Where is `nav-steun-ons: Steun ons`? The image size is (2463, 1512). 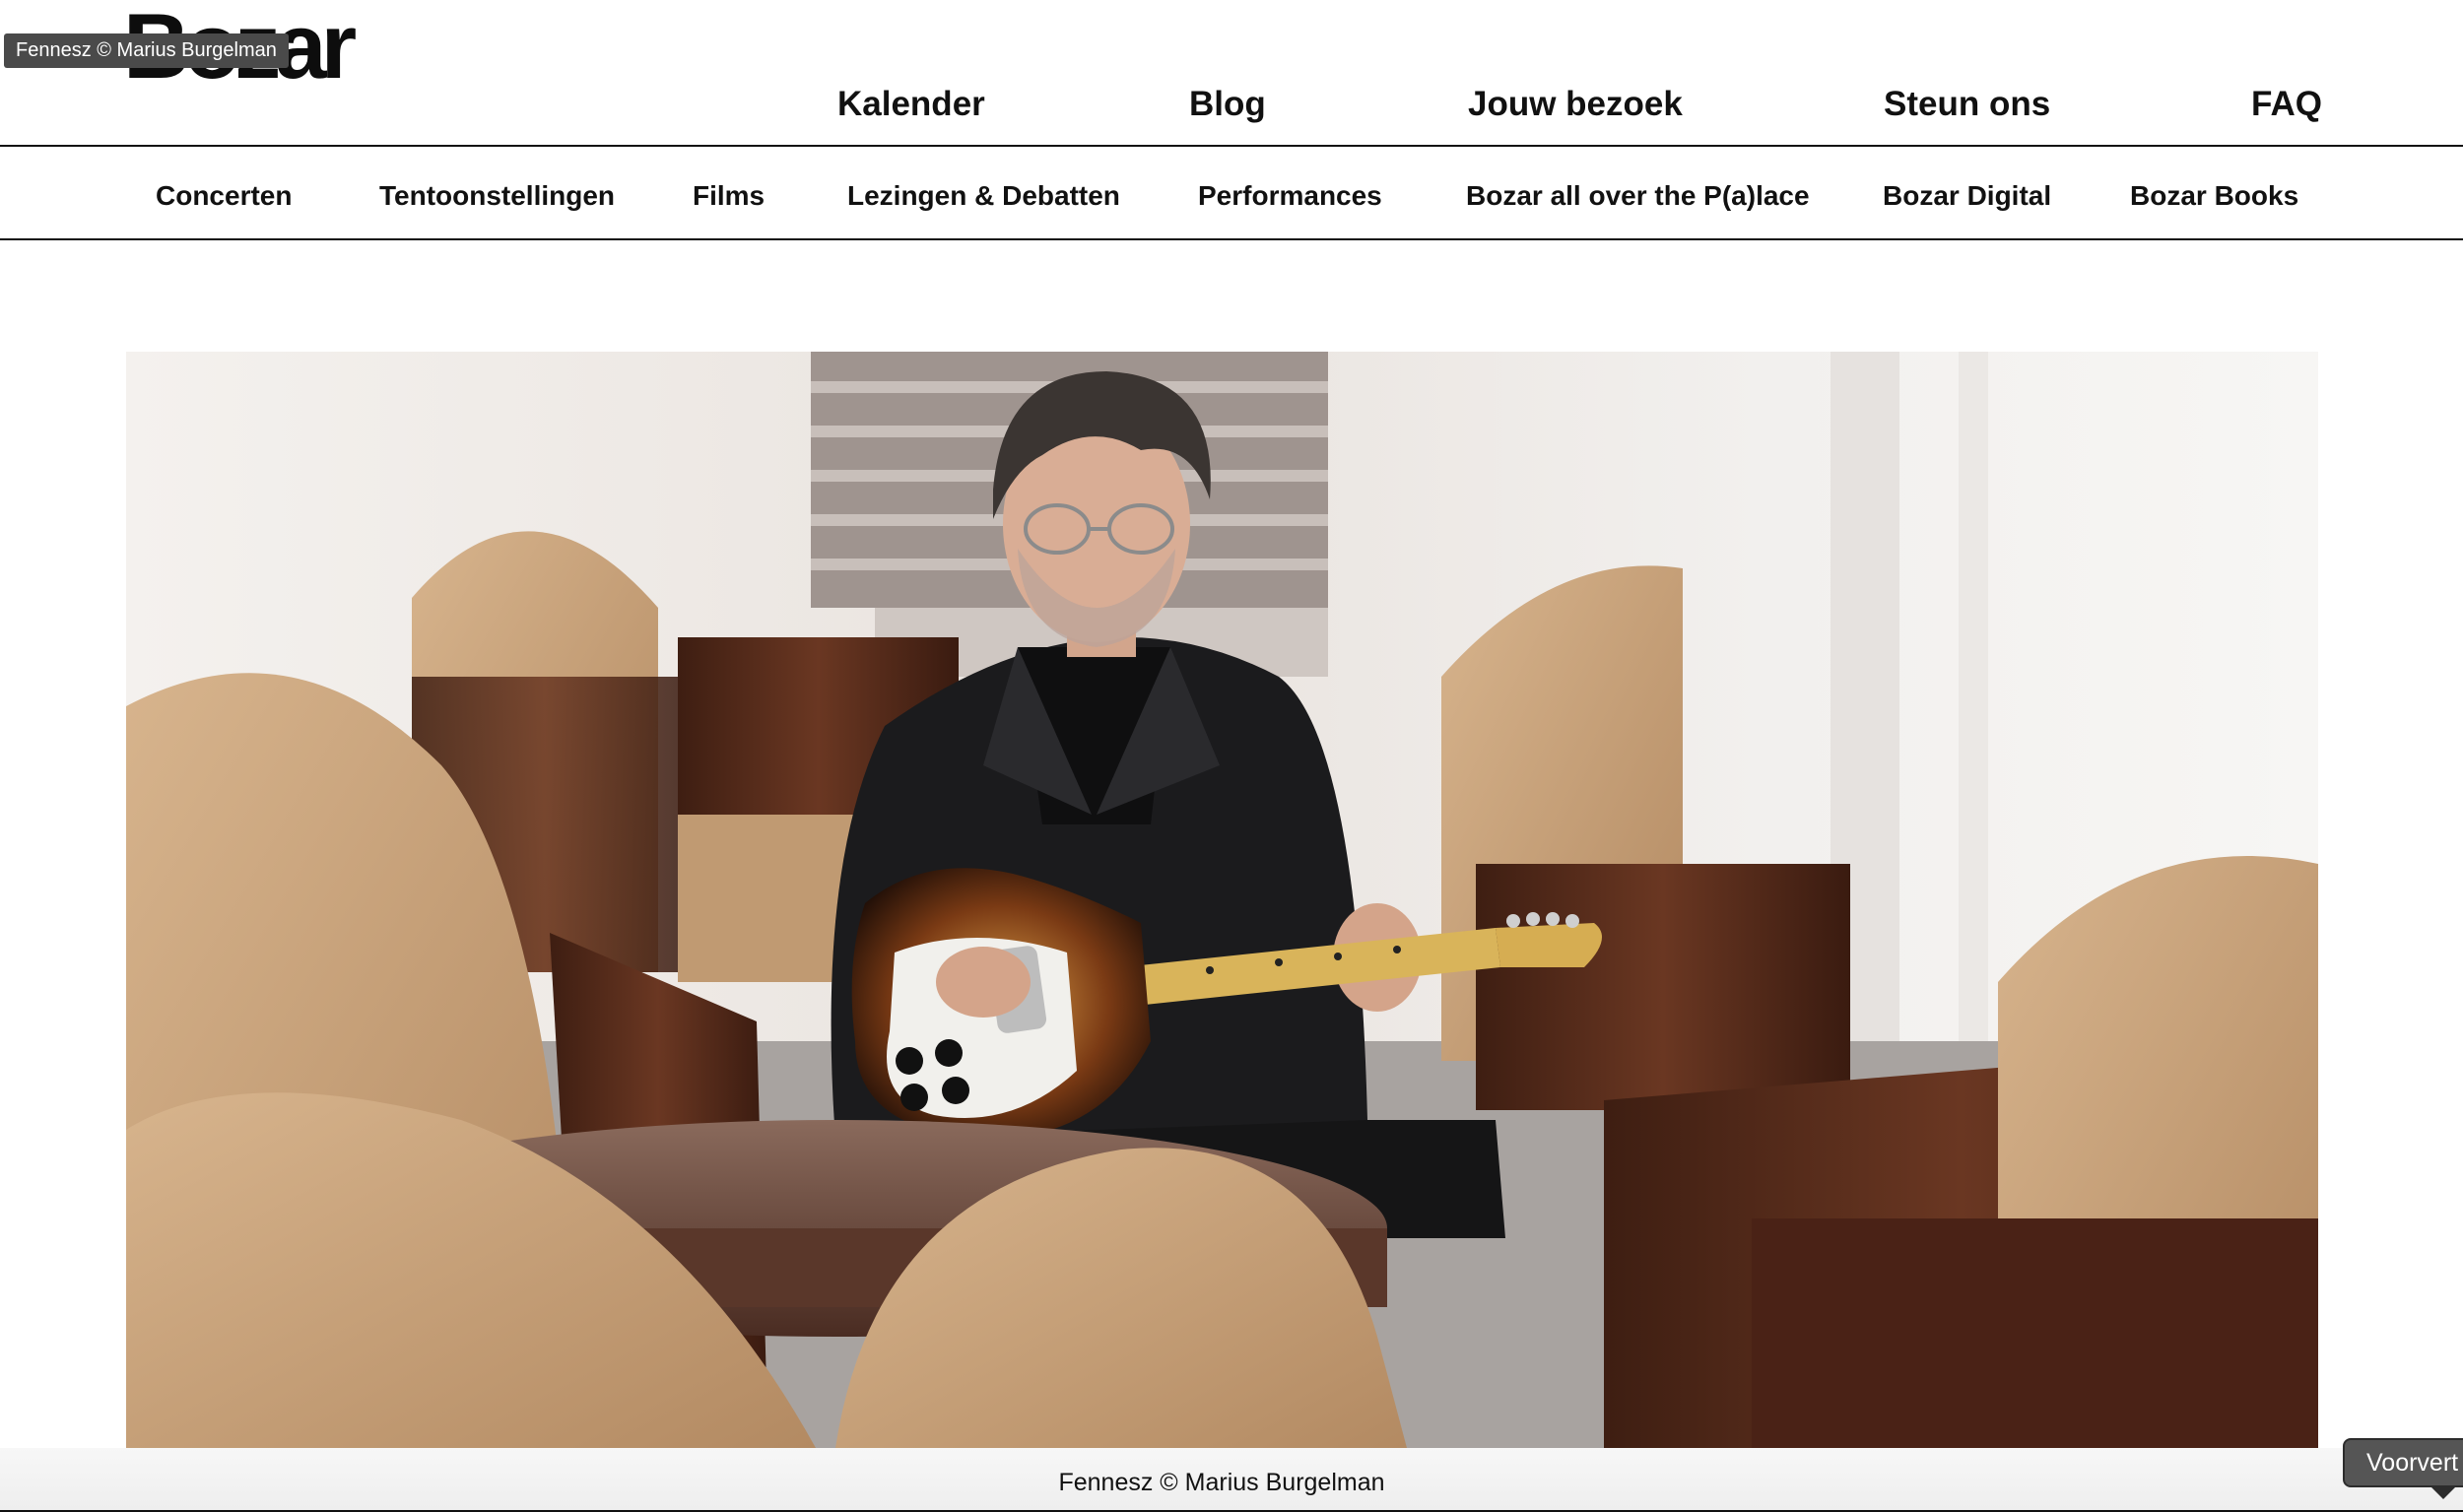
nav-steun-ons: Steun ons is located at coordinates (1967, 104).